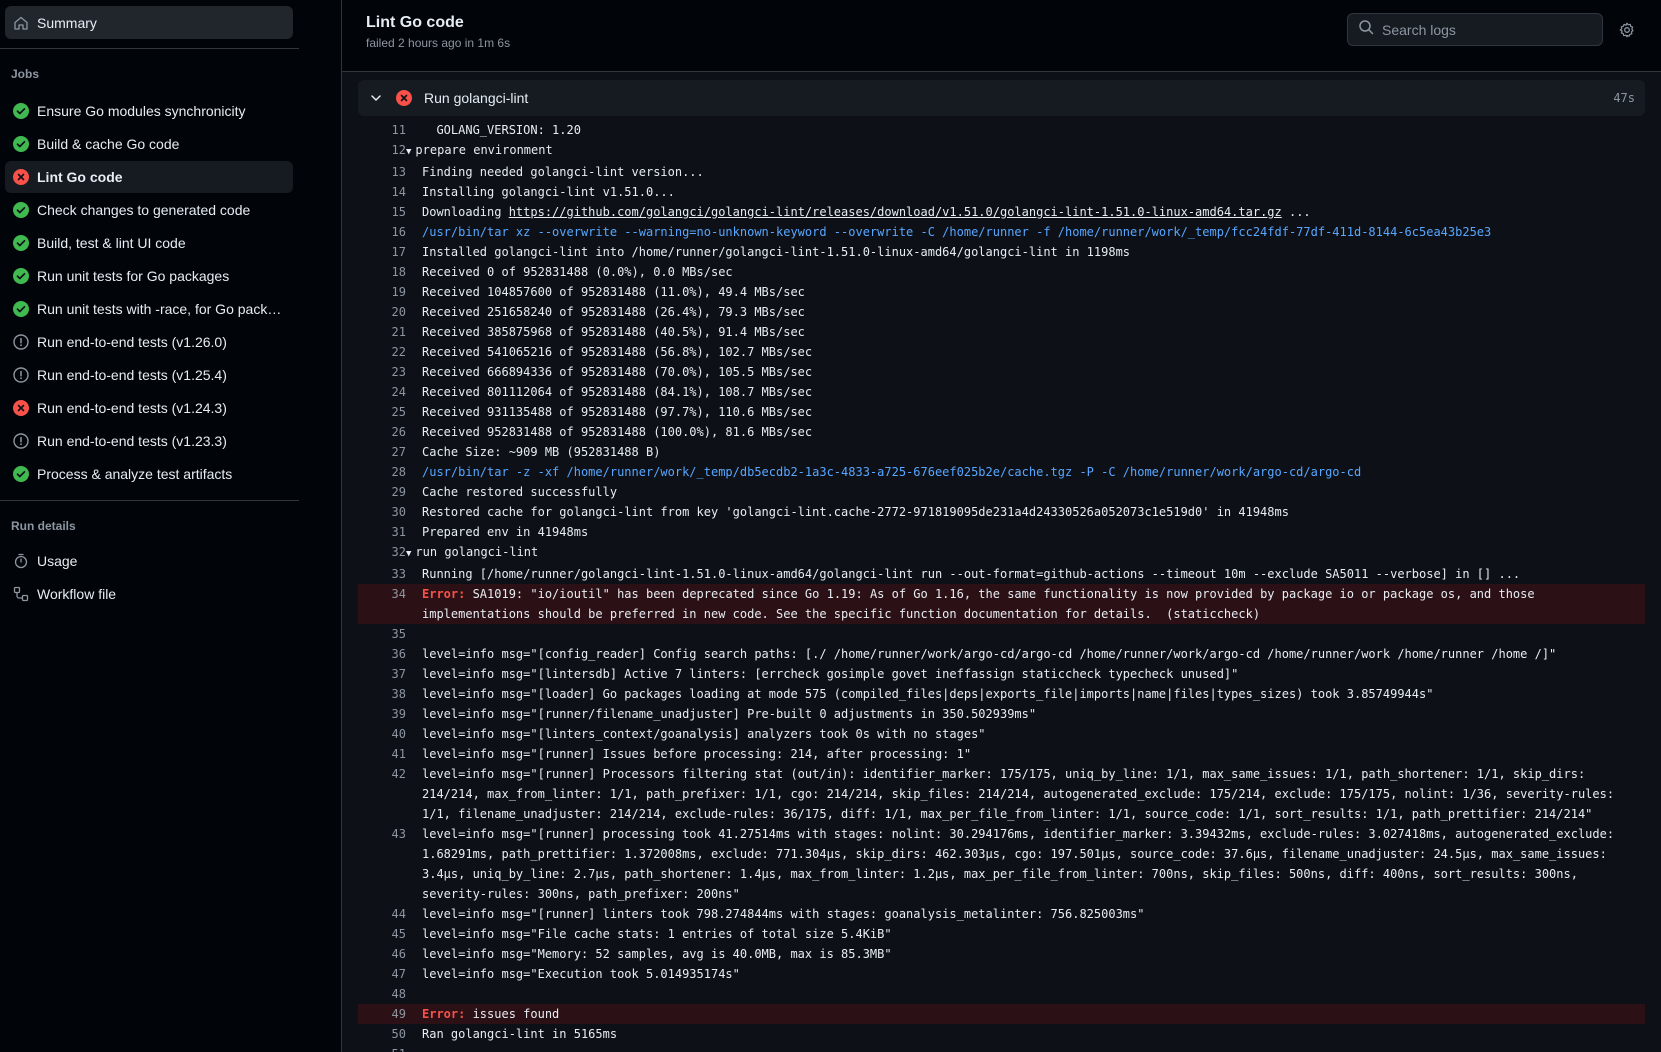  What do you see at coordinates (382, 994) in the screenshot?
I see `line-number: 48` at bounding box center [382, 994].